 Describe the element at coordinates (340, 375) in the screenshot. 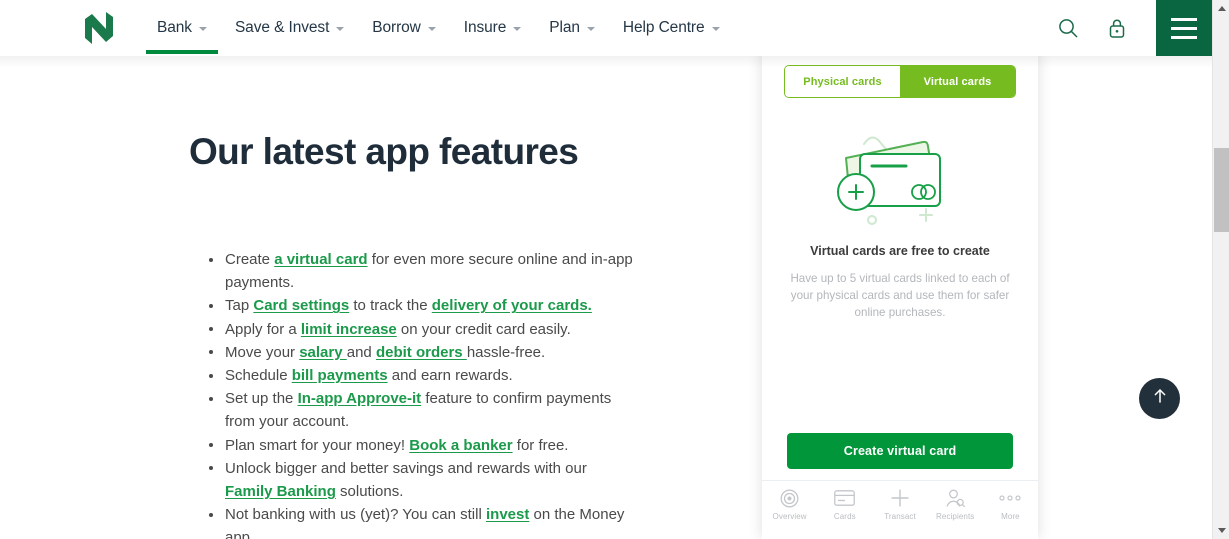

I see `feature-link: bill payments` at that location.